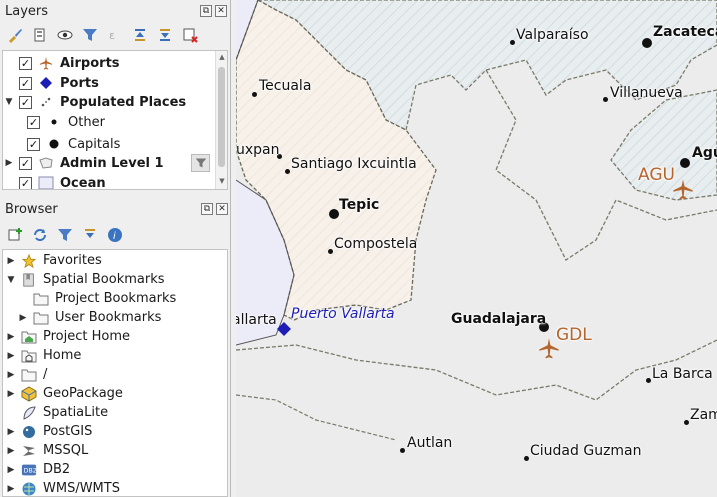  I want to click on browser-item-mssql: ▶ MSSQL, so click(47, 450).